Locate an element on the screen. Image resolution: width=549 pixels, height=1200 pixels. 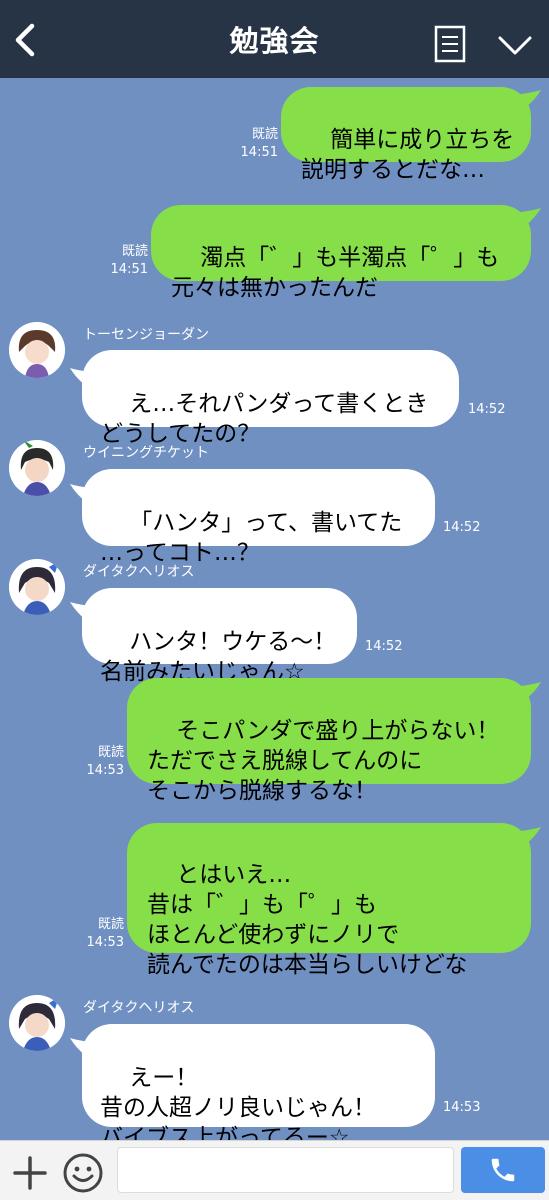
message-input is located at coordinates (285, 1170).